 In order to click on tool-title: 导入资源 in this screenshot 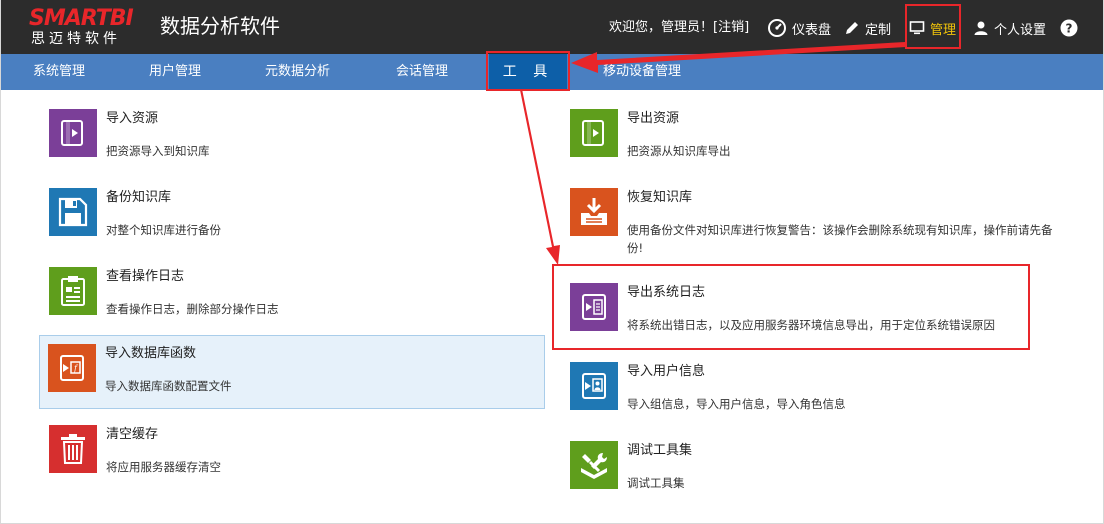, I will do `click(132, 118)`.